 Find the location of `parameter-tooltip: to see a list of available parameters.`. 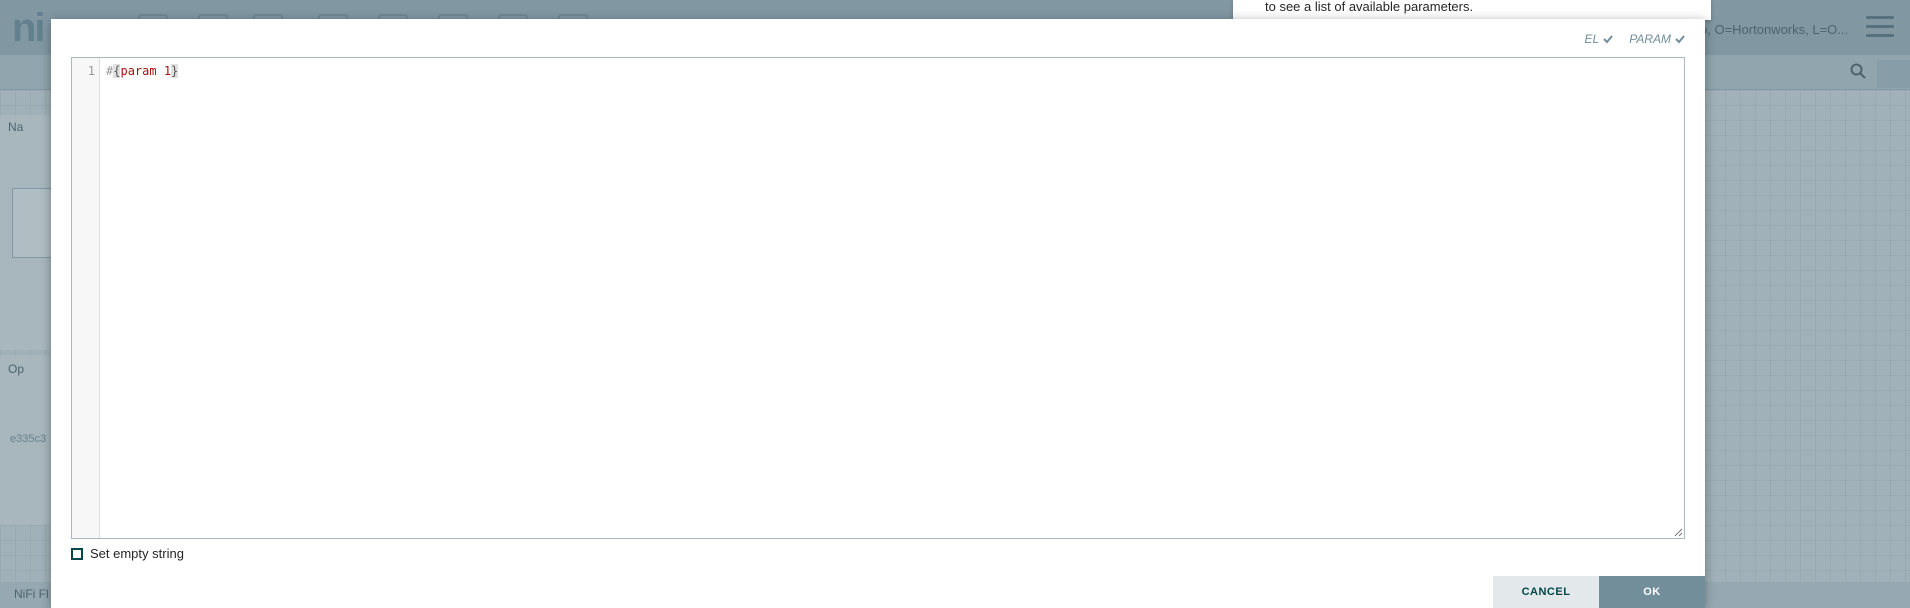

parameter-tooltip: to see a list of available parameters. is located at coordinates (1472, 10).